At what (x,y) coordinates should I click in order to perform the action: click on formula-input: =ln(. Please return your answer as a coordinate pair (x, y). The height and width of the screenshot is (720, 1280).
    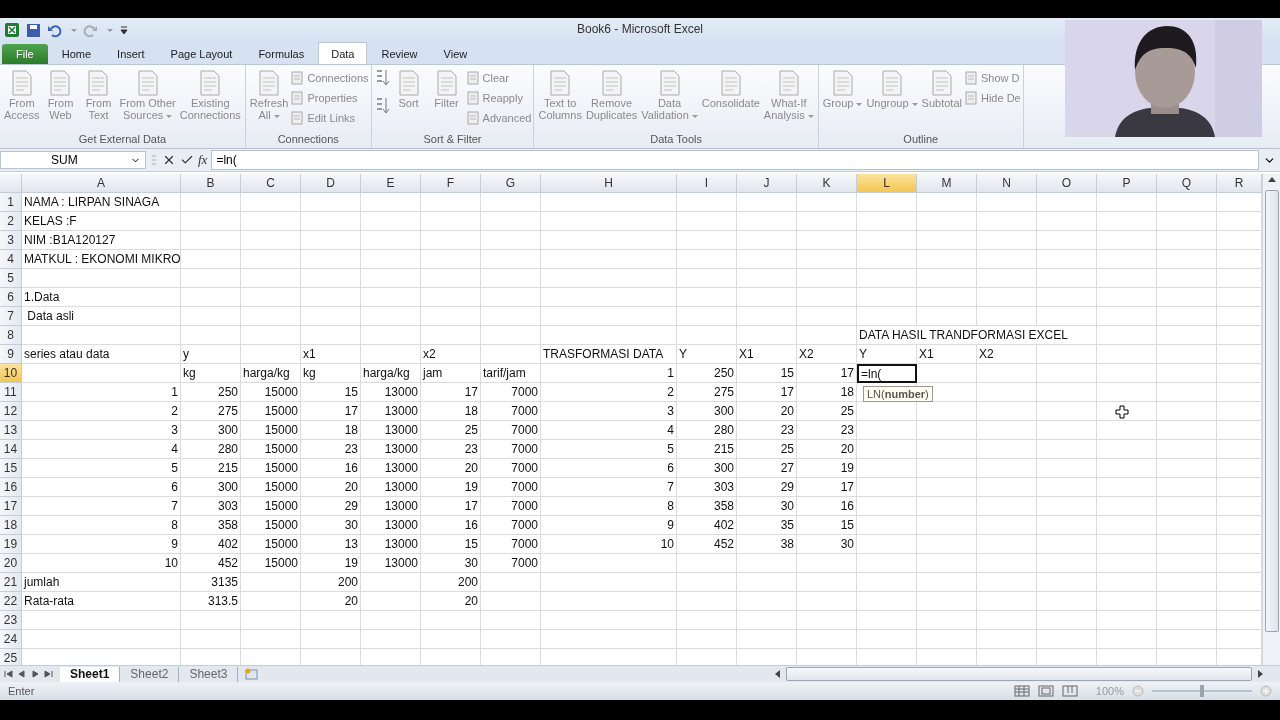
    Looking at the image, I should click on (735, 160).